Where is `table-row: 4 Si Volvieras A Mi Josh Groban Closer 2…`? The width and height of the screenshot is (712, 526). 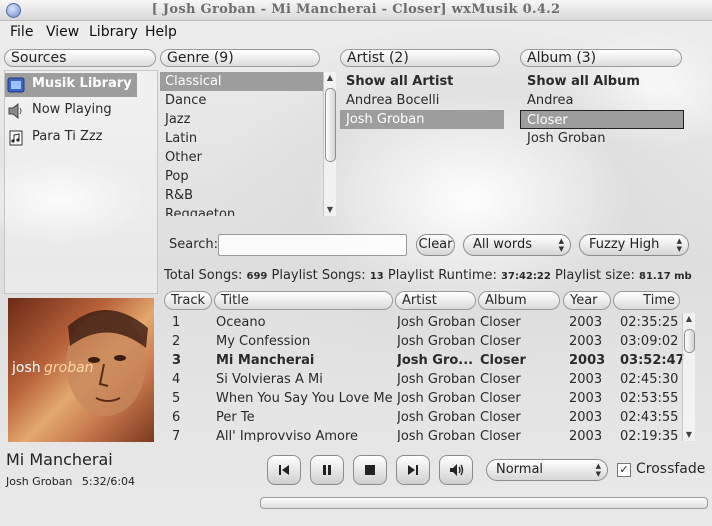 table-row: 4 Si Volvieras A Mi Josh Groban Closer 2… is located at coordinates (424, 379).